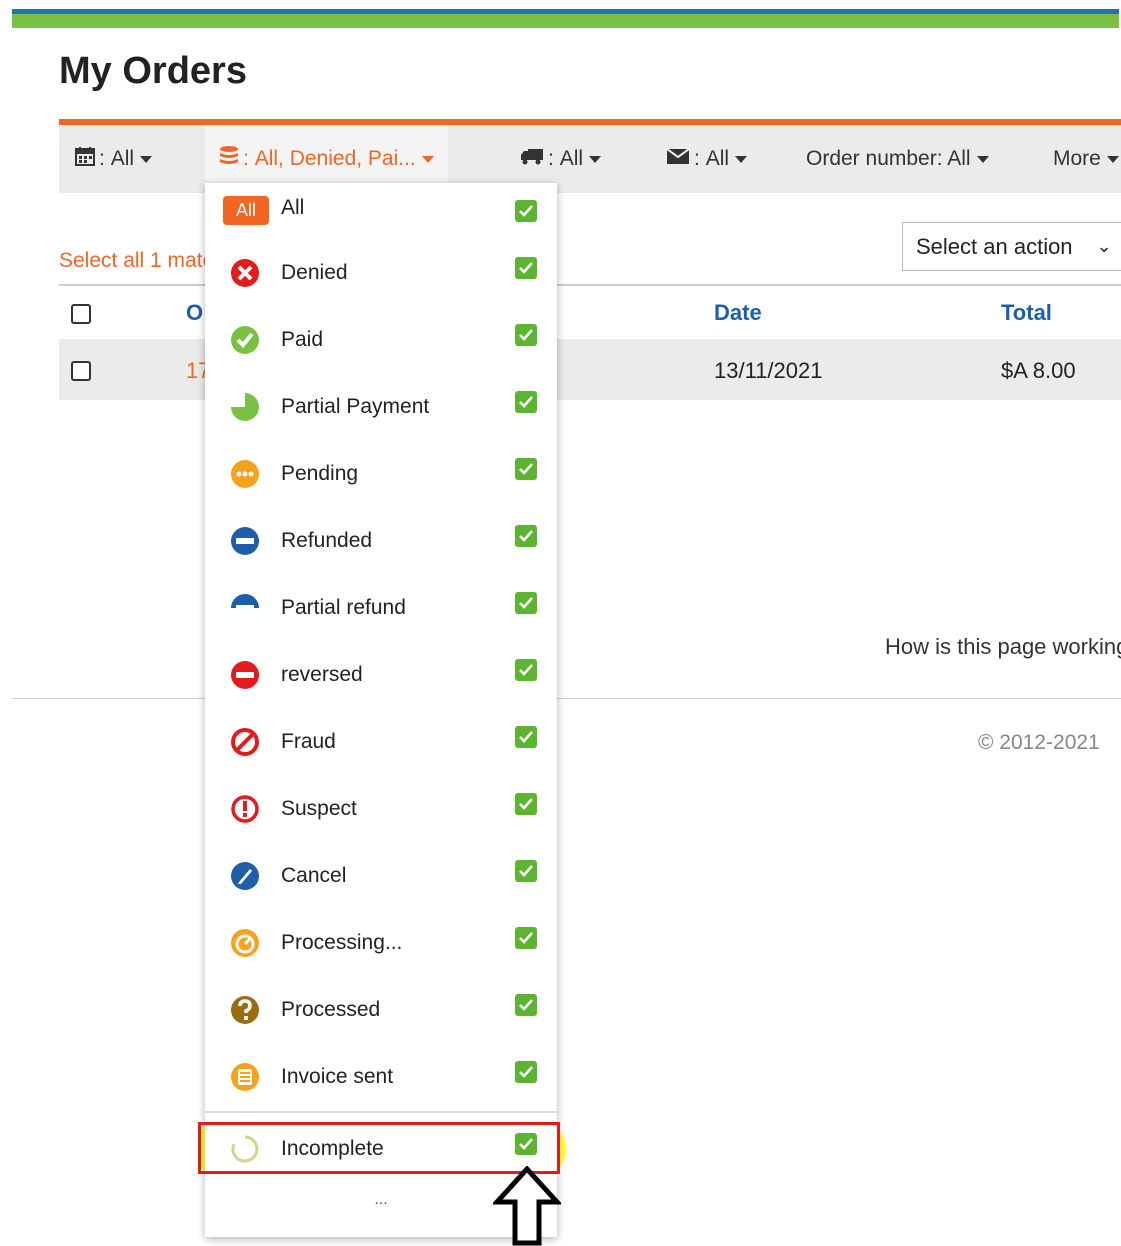 This screenshot has height=1246, width=1121. I want to click on processing-icon, so click(245, 943).